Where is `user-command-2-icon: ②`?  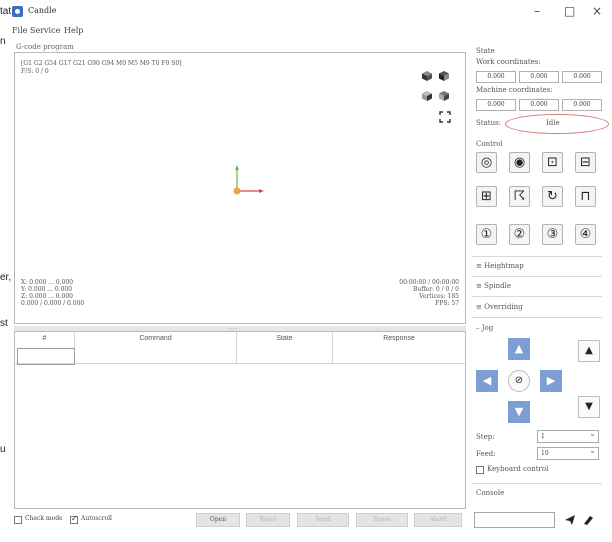 user-command-2-icon: ② is located at coordinates (519, 234).